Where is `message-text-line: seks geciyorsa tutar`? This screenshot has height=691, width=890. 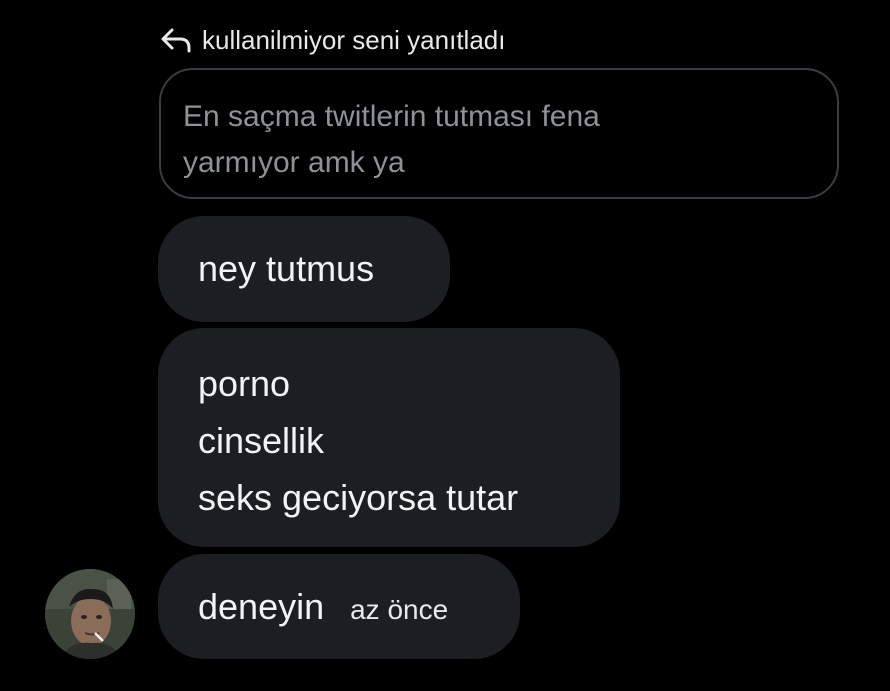
message-text-line: seks geciyorsa tutar is located at coordinates (358, 497).